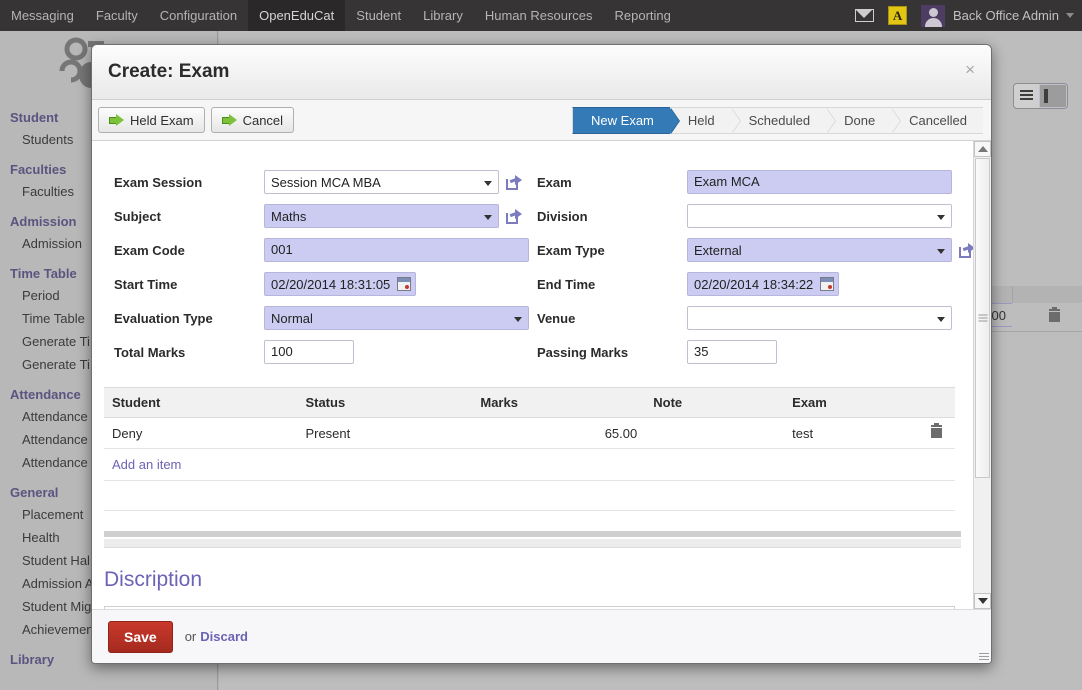  I want to click on label-exam-type: Exam Type, so click(571, 250).